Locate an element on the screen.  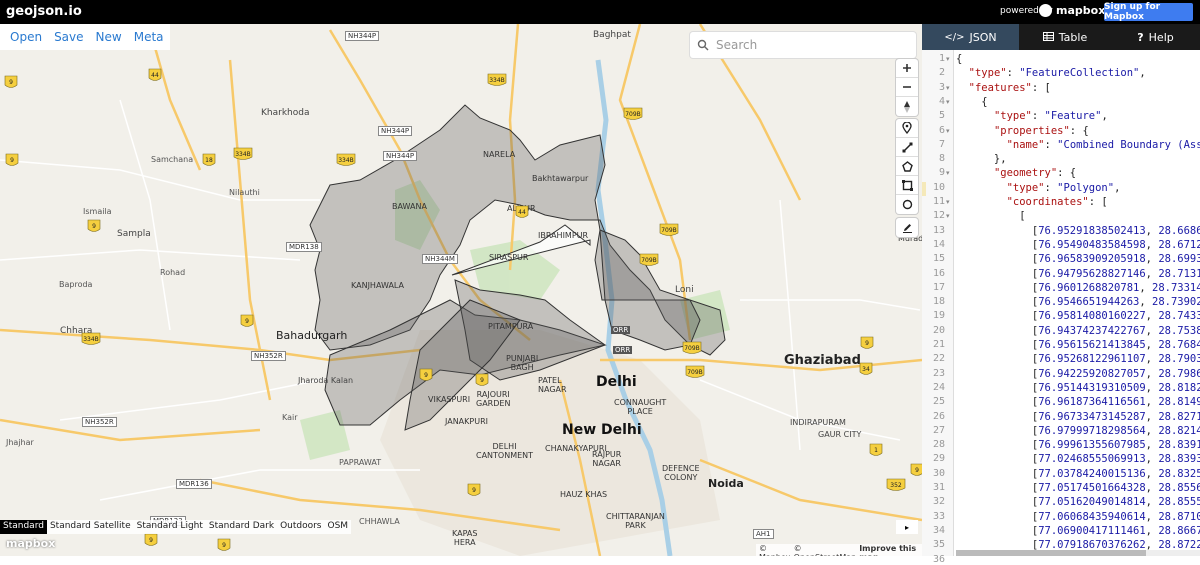
horizontal-scrollbar is located at coordinates (1078, 553).